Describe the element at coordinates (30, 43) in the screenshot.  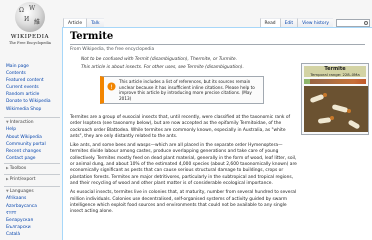
I see `logo-tagline: The Free Encyclopedia` at that location.